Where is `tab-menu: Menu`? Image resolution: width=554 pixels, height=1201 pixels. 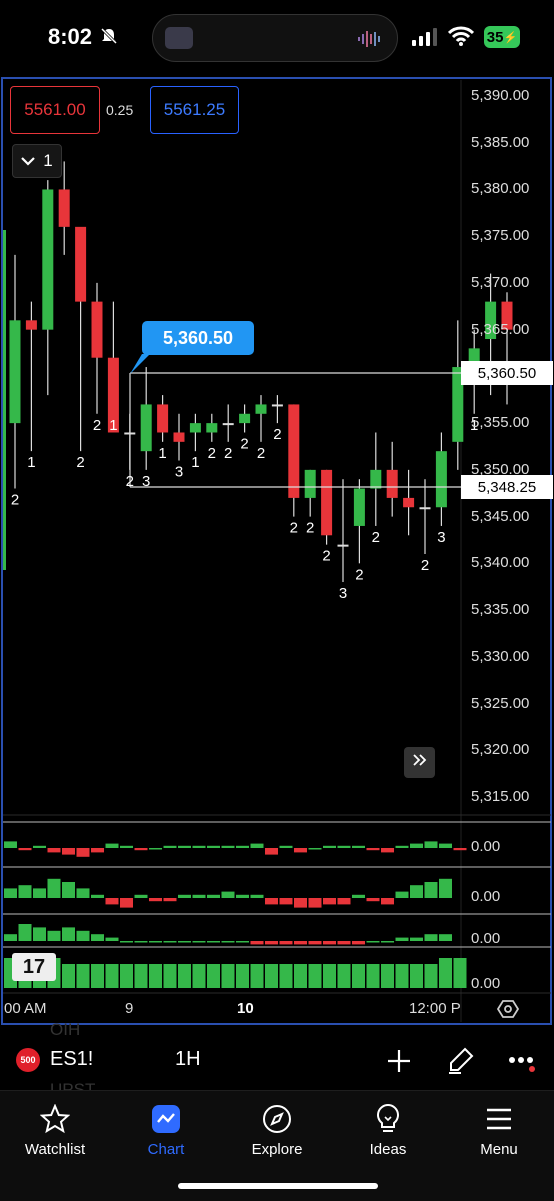 tab-menu: Menu is located at coordinates (499, 1130).